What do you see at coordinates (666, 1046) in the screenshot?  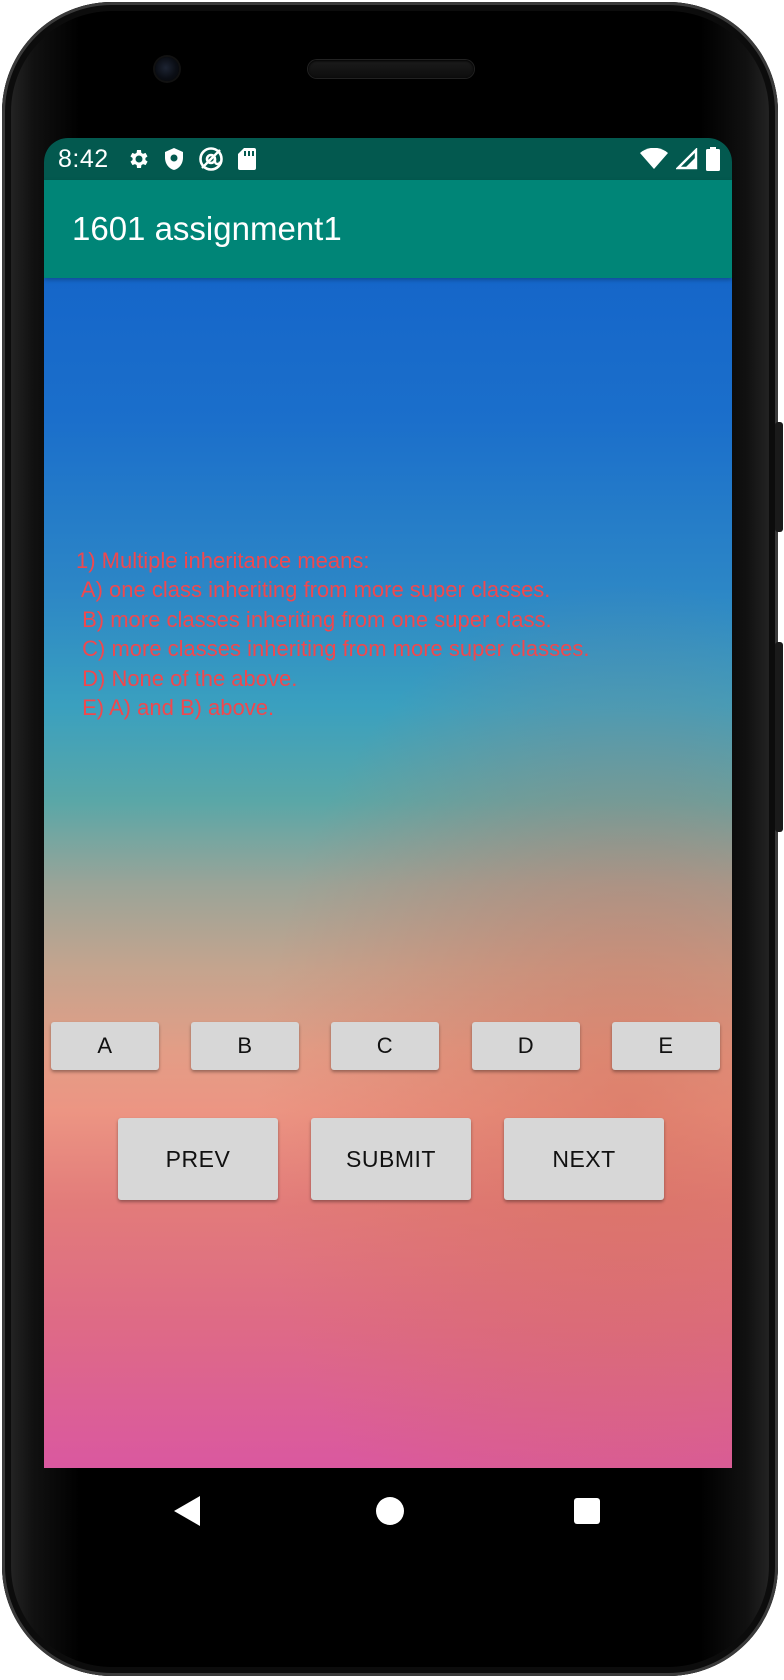 I see `answer-e-button: E` at bounding box center [666, 1046].